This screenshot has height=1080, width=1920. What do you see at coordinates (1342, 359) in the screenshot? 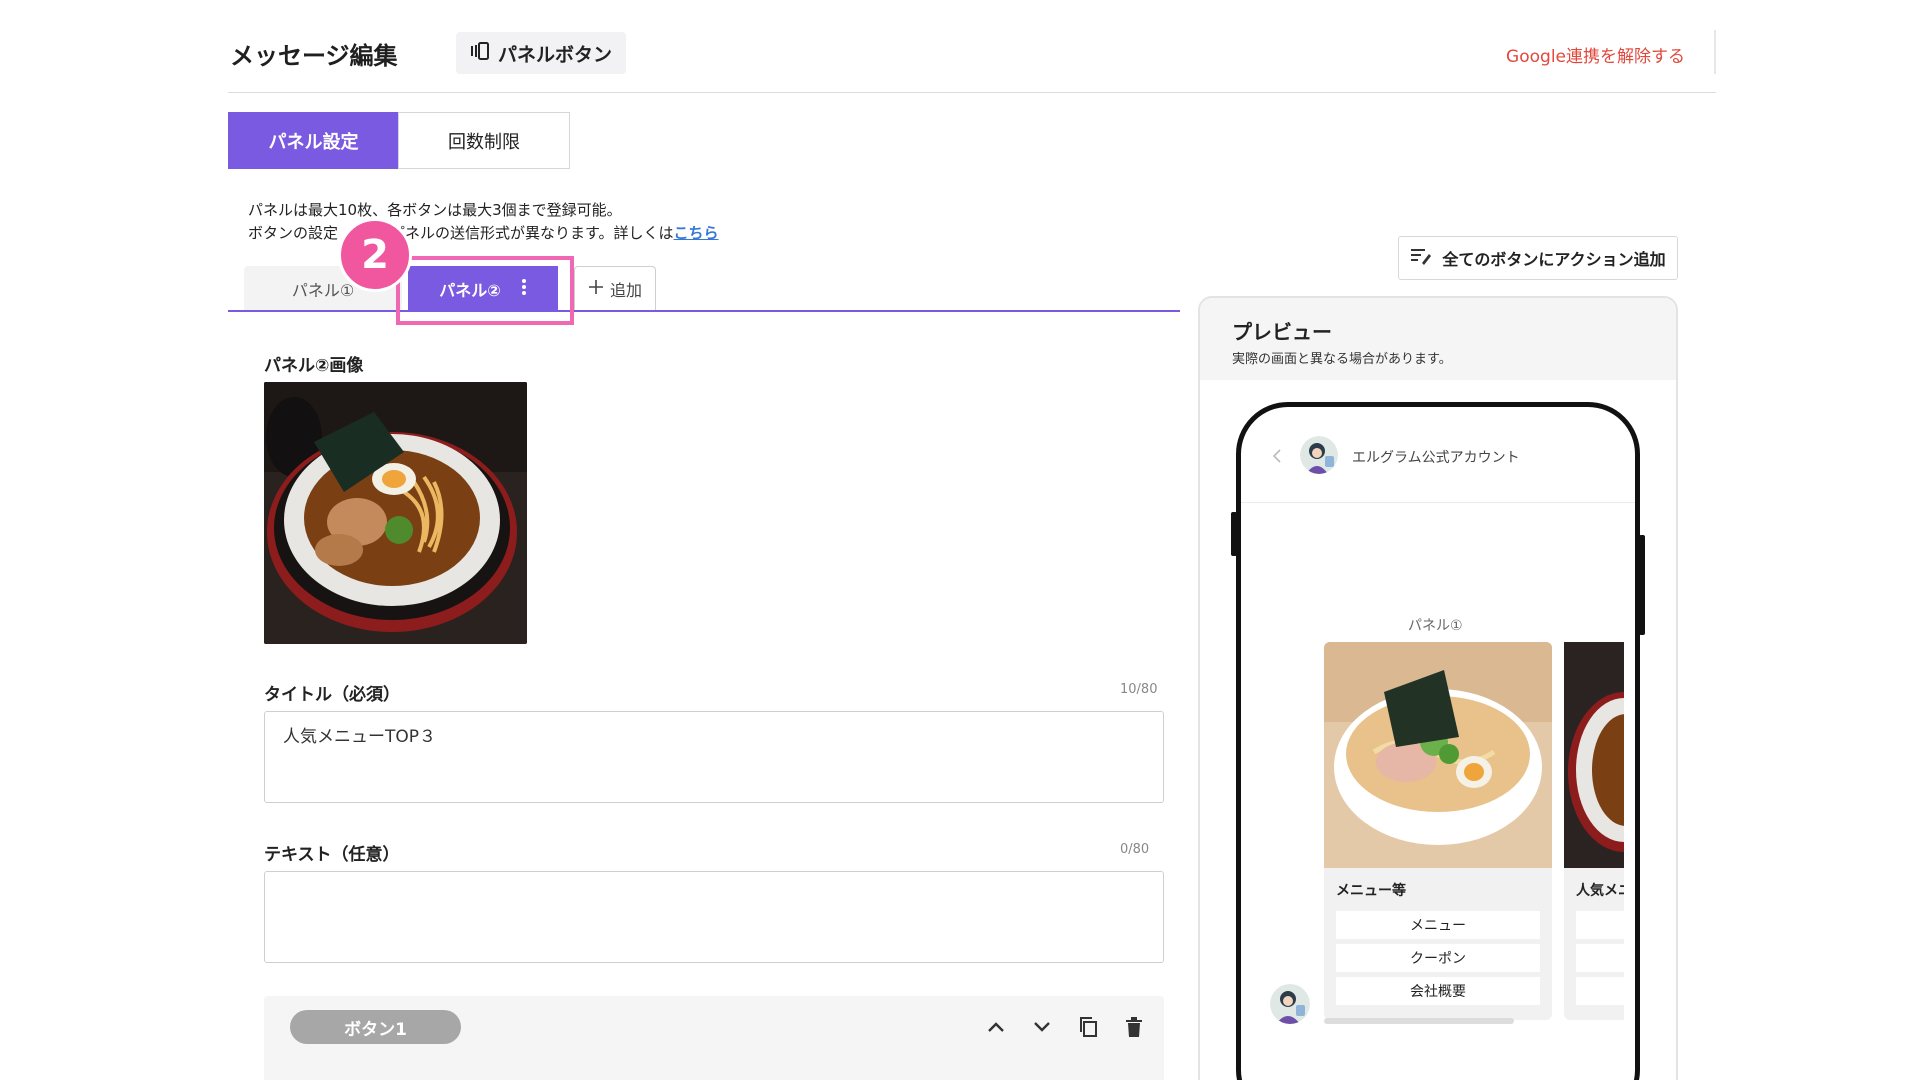
I see `preview-subtitle: 実際の画面と異なる場合があります。` at bounding box center [1342, 359].